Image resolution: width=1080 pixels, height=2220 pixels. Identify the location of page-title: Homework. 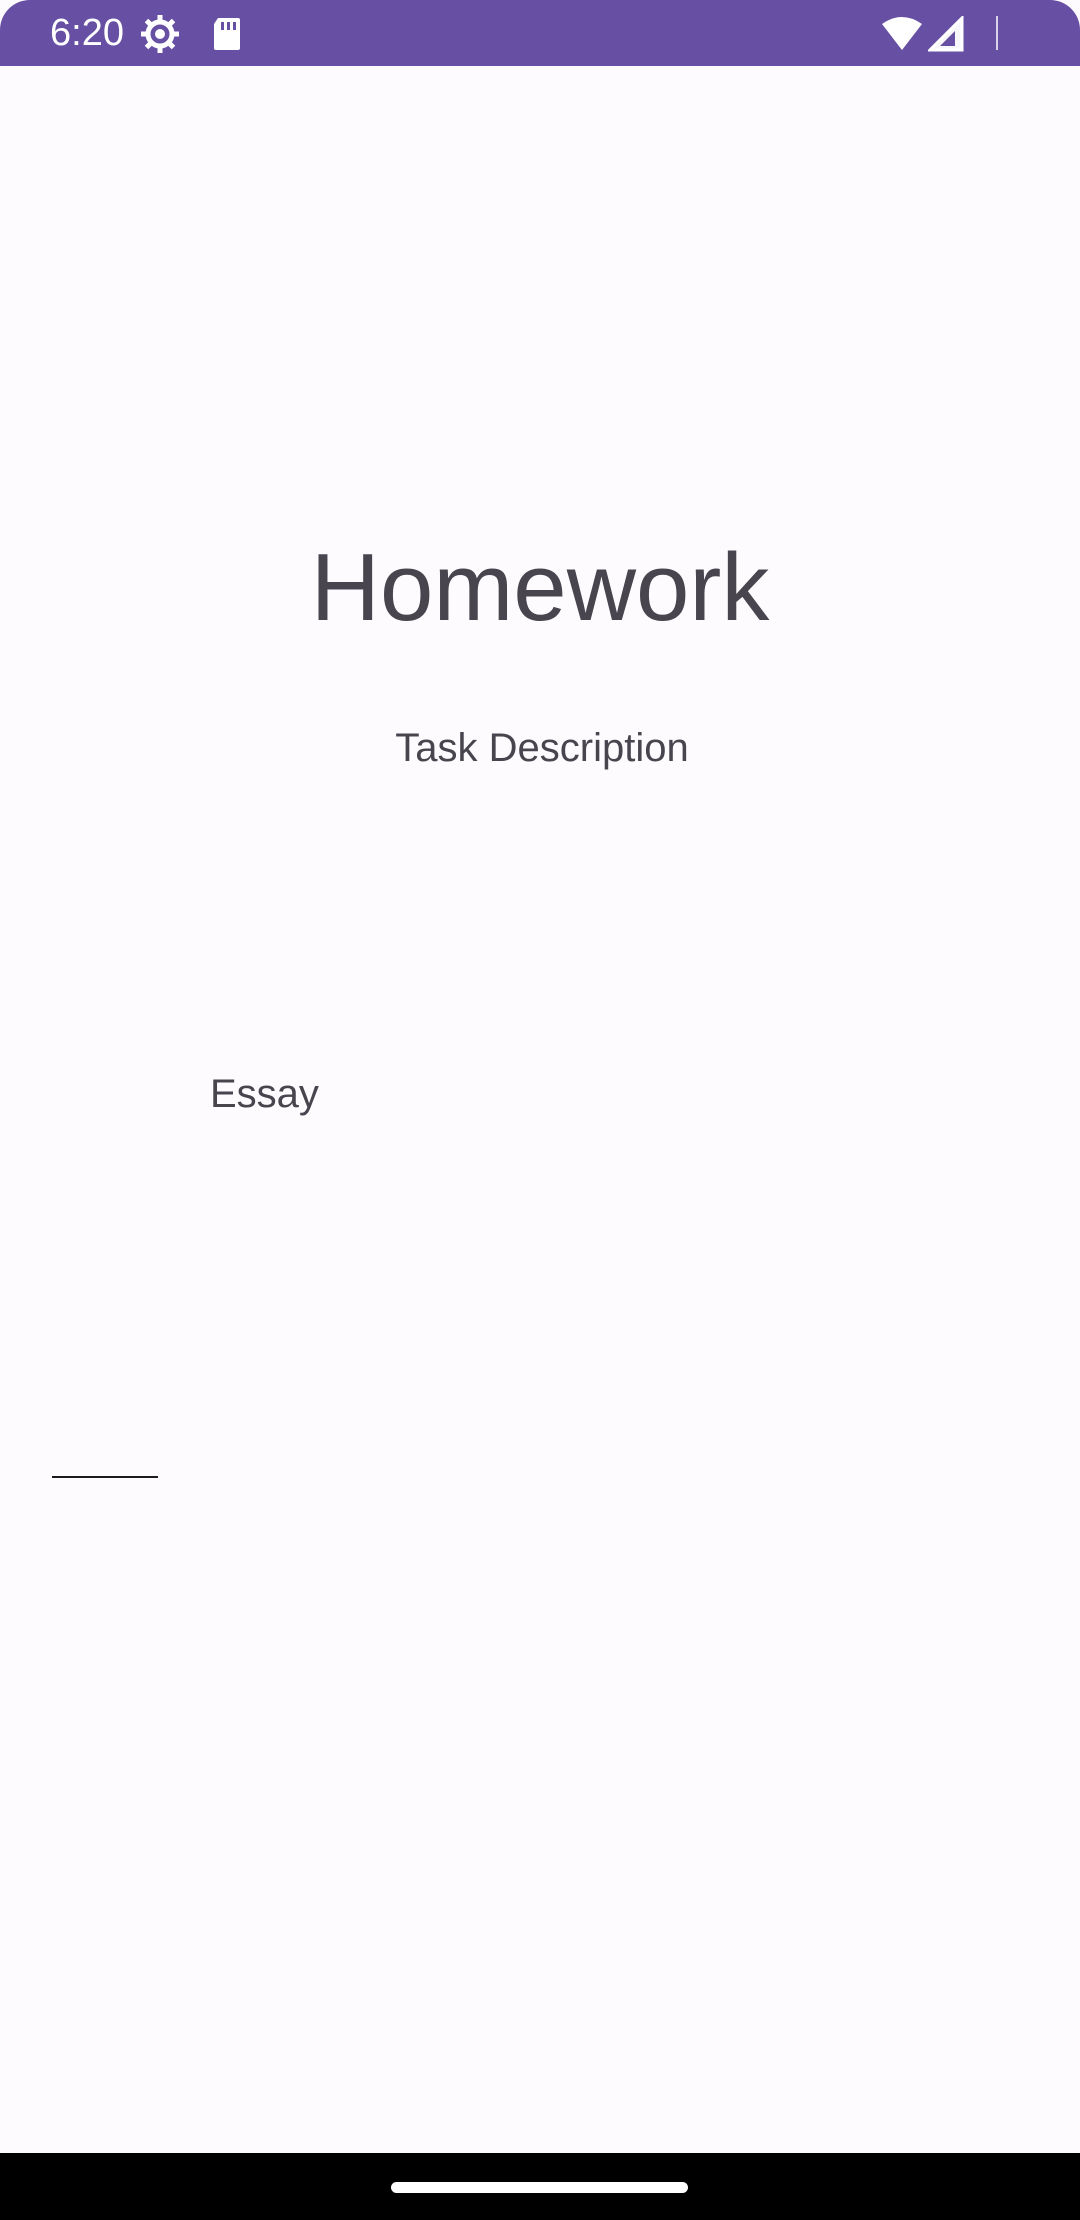
(540, 587).